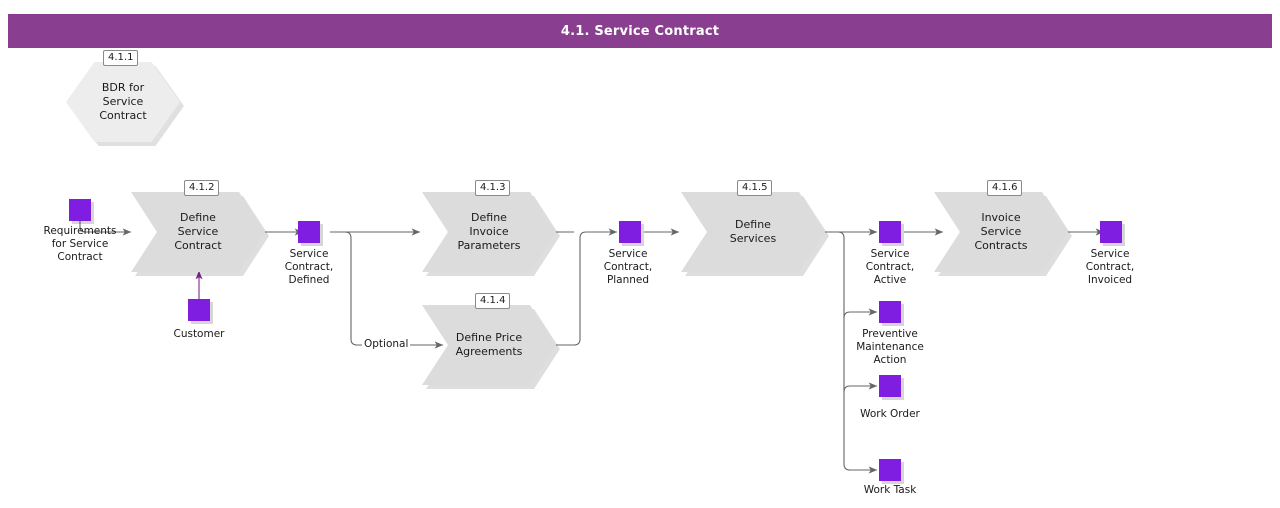  What do you see at coordinates (493, 188) in the screenshot?
I see `process-id-badge-4-1-3: 4.1.3` at bounding box center [493, 188].